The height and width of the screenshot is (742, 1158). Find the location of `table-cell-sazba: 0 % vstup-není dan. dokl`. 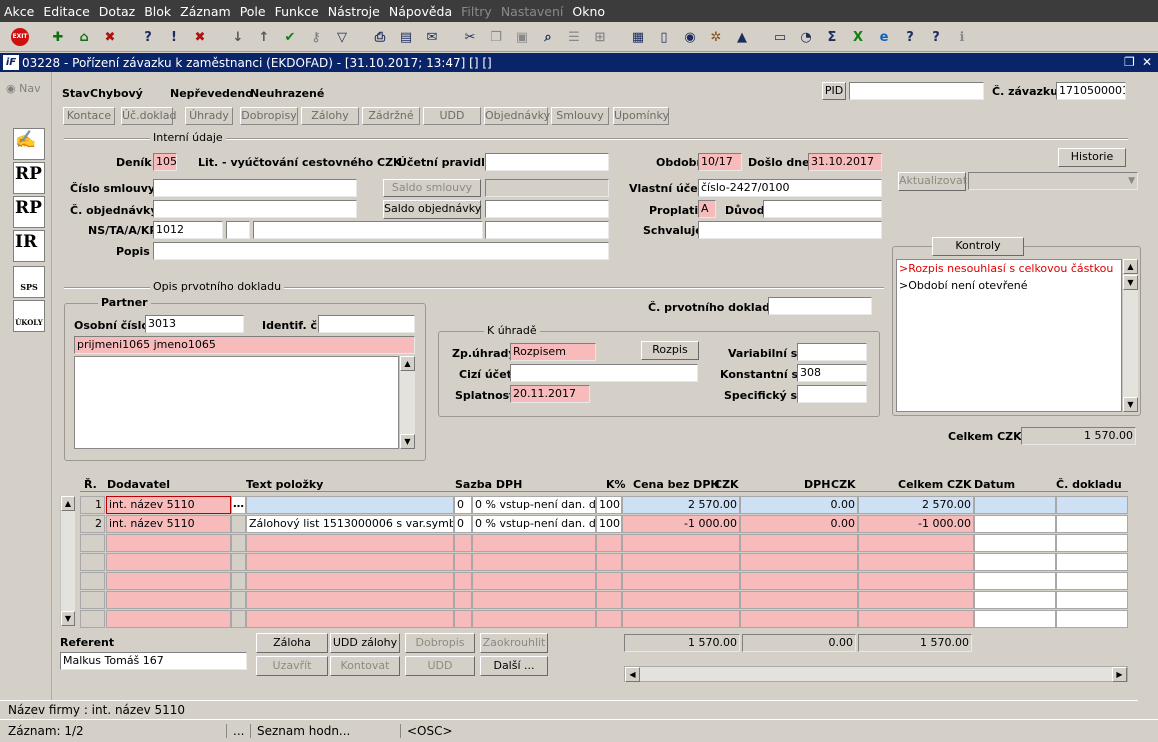

table-cell-sazba: 0 % vstup-není dan. dokl is located at coordinates (534, 524).